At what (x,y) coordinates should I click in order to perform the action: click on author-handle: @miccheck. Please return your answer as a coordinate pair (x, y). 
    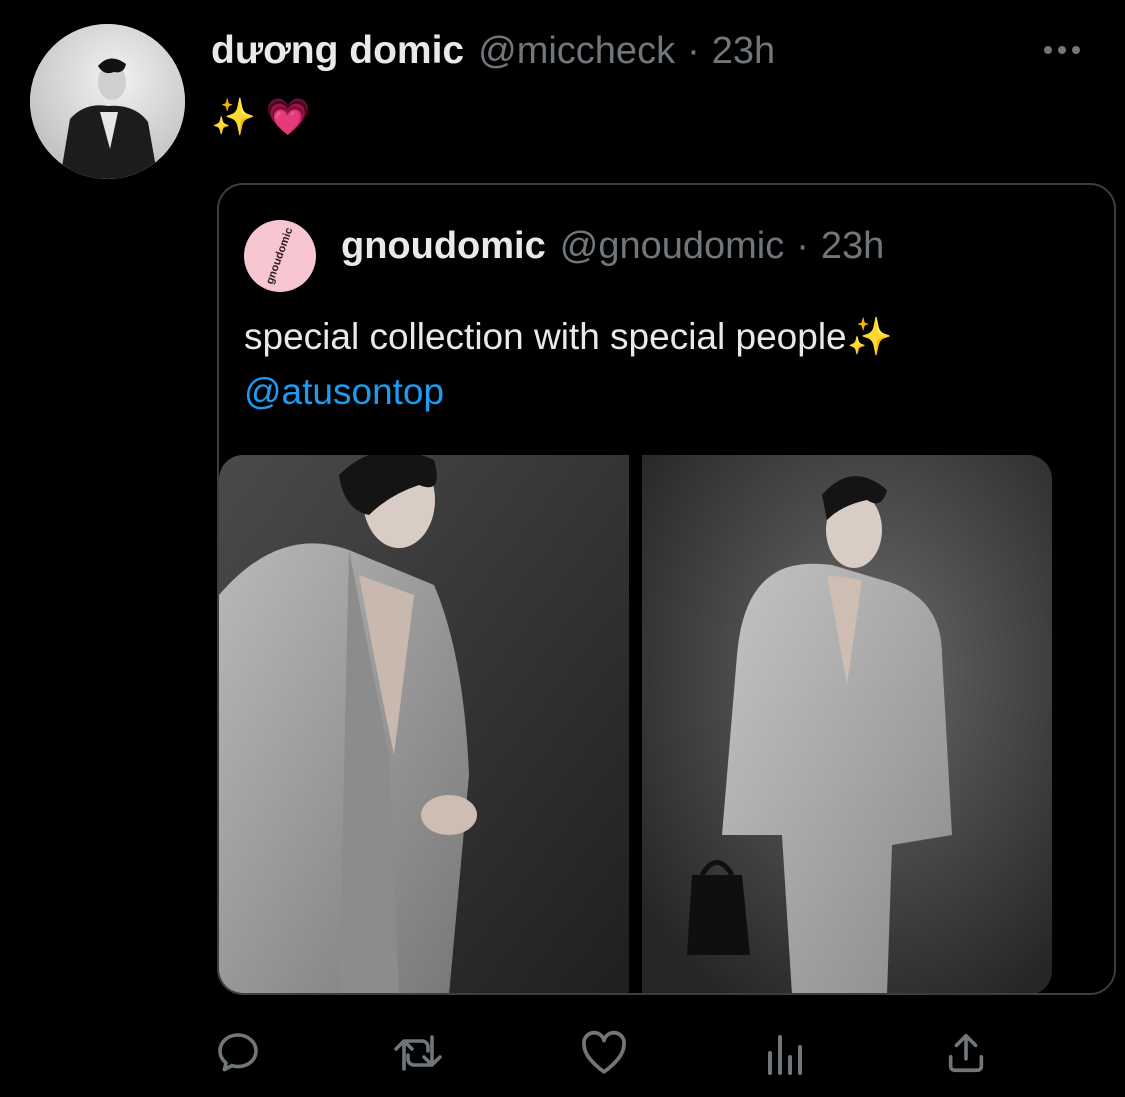
    Looking at the image, I should click on (576, 51).